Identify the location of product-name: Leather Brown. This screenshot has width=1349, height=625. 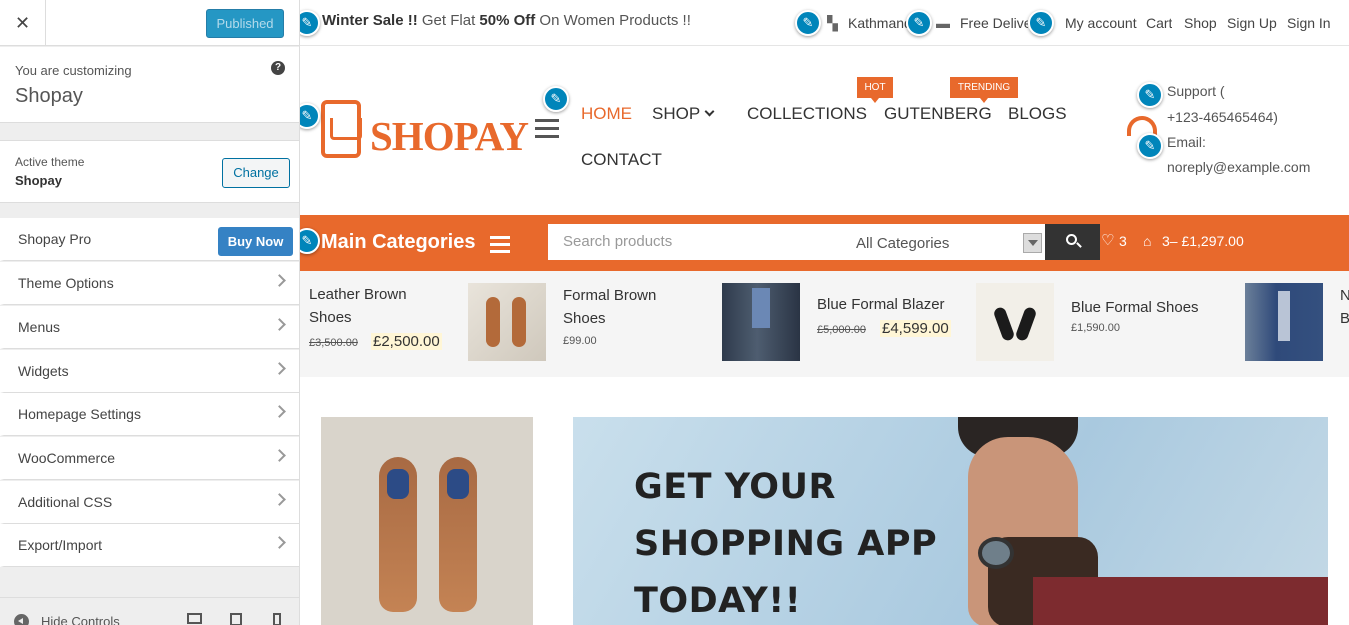
(358, 294).